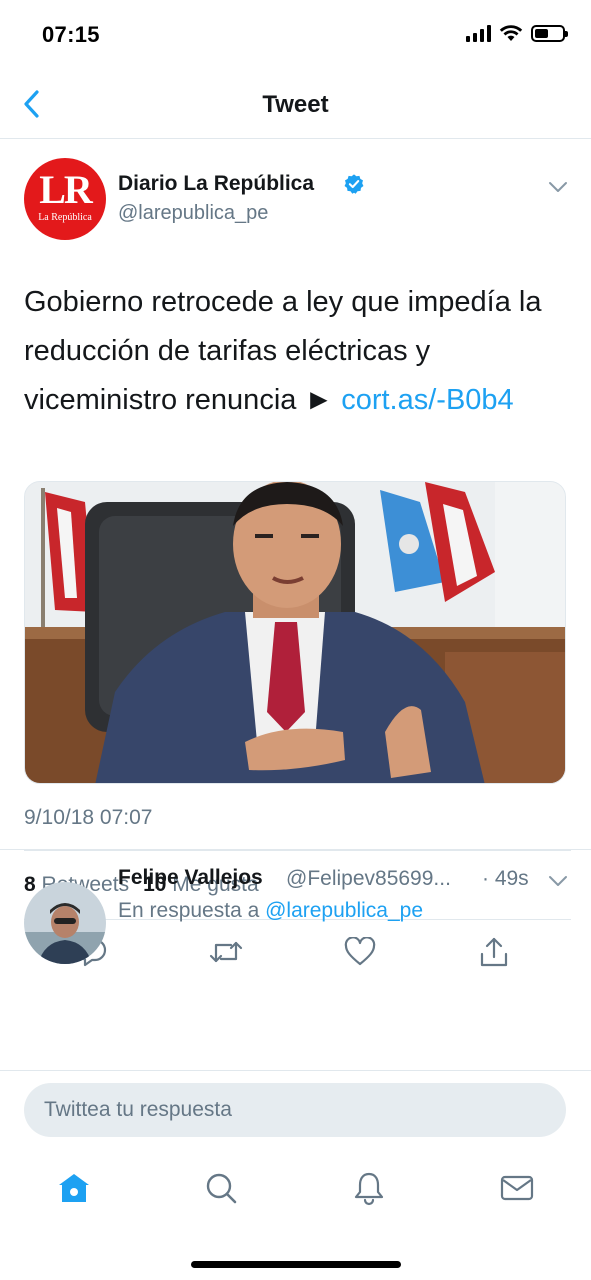 This screenshot has height=1280, width=591. I want to click on tab-messages, so click(517, 1188).